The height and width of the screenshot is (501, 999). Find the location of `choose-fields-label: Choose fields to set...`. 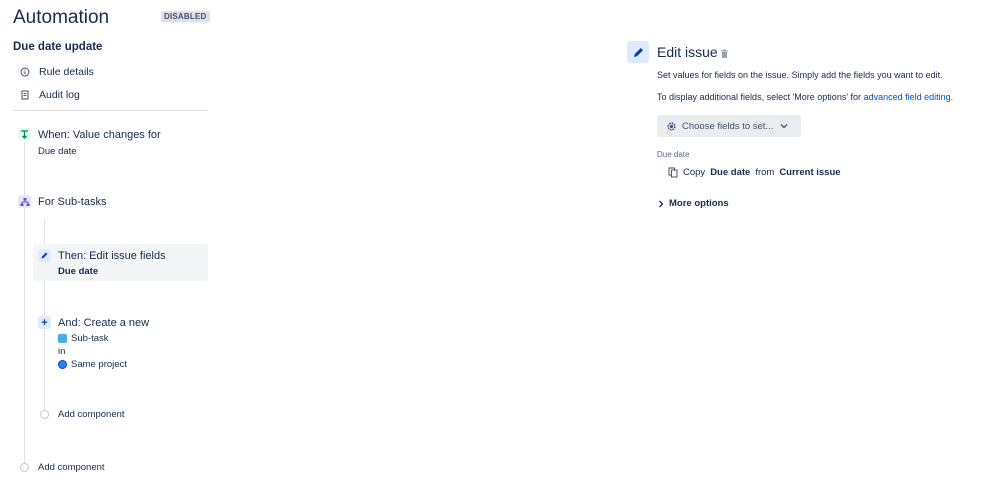

choose-fields-label: Choose fields to set... is located at coordinates (728, 126).